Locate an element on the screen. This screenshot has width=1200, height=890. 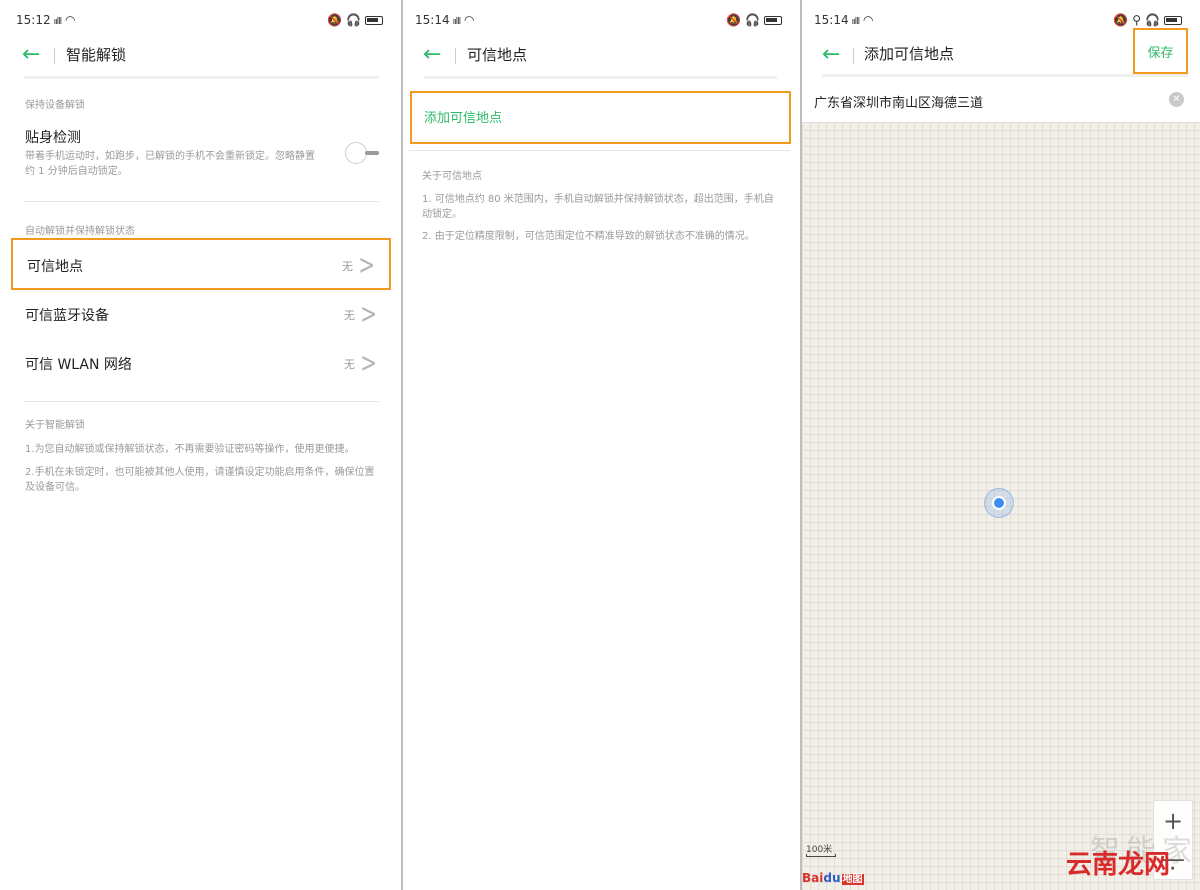
current-location-marker is located at coordinates (999, 503).